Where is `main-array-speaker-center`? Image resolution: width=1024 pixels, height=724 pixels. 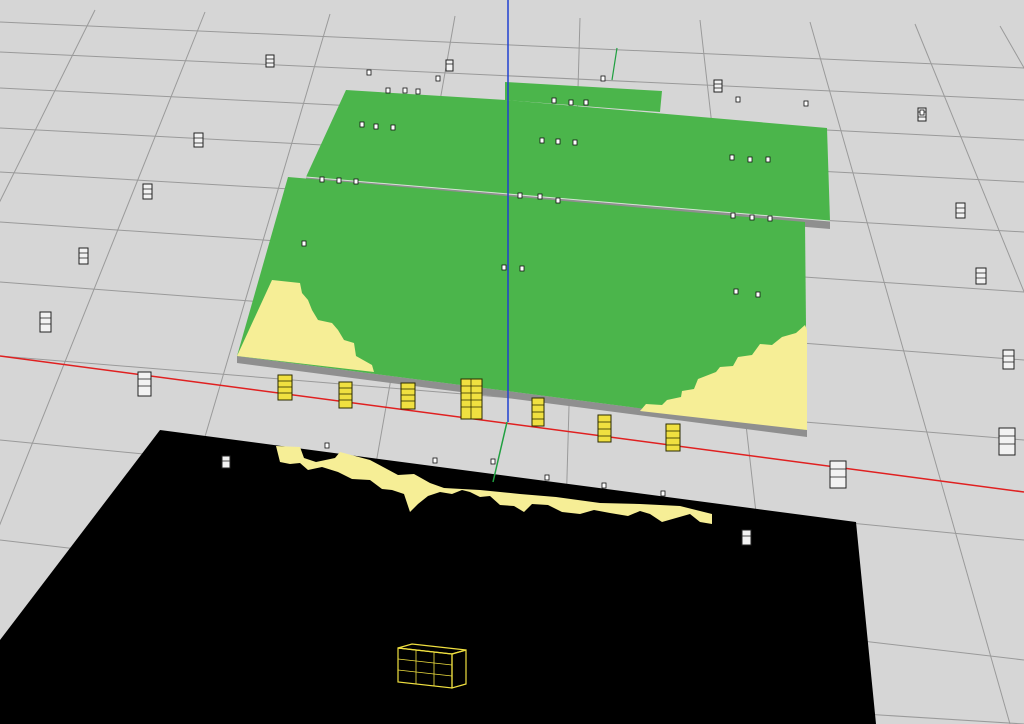 main-array-speaker-center is located at coordinates (471, 399).